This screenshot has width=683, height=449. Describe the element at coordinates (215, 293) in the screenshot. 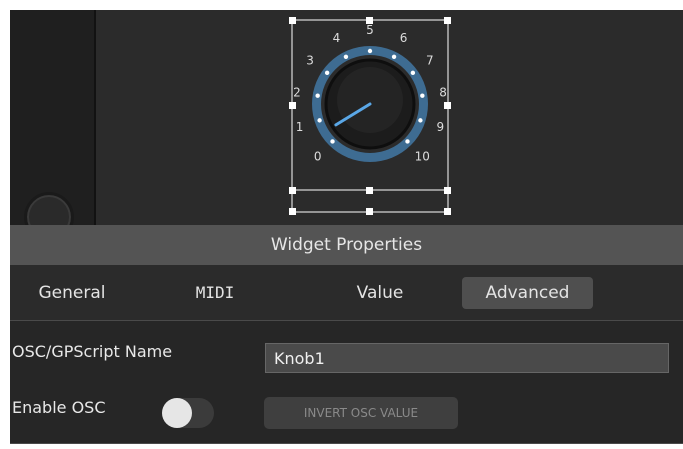

I see `tab-midi: MIDI` at that location.